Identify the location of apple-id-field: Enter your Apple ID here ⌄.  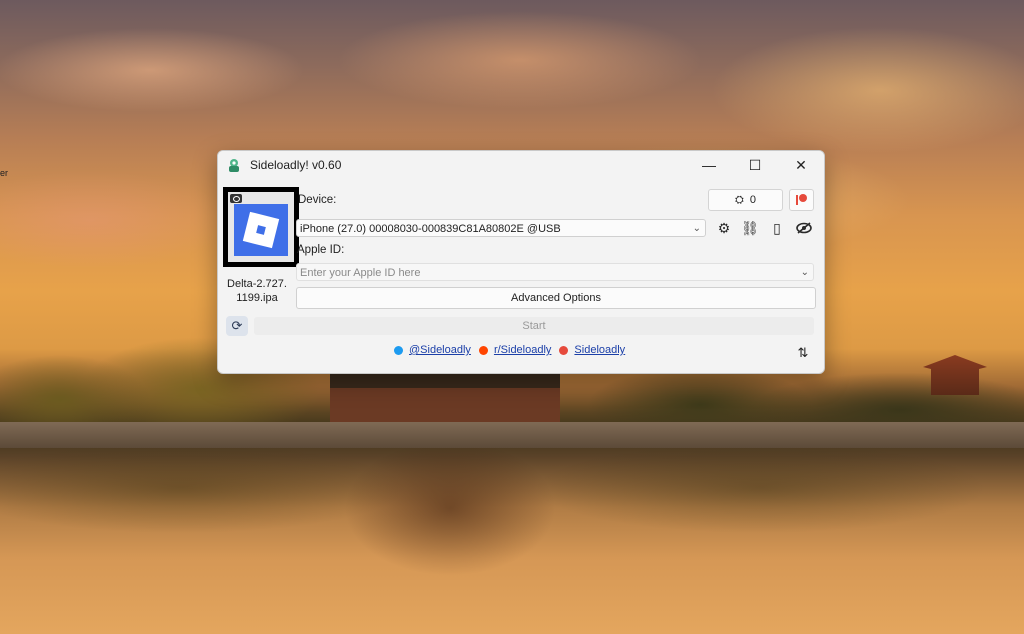
(555, 272).